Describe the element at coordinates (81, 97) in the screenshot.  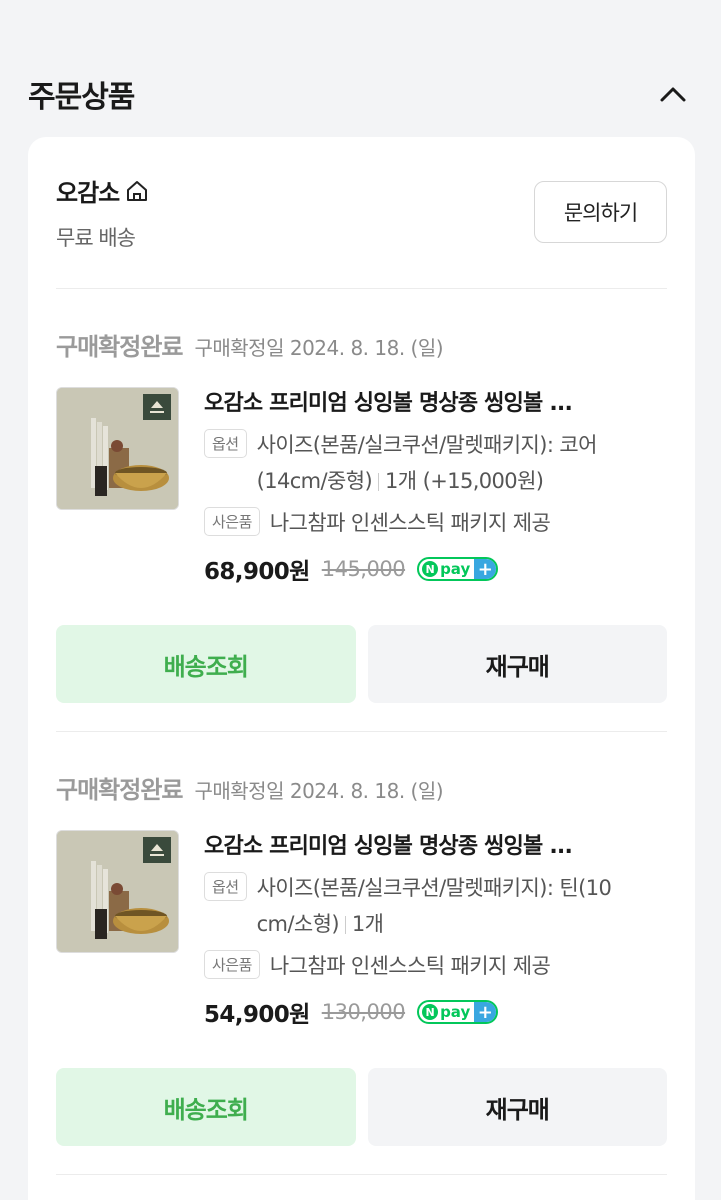
I see `section-title: 주문상품` at that location.